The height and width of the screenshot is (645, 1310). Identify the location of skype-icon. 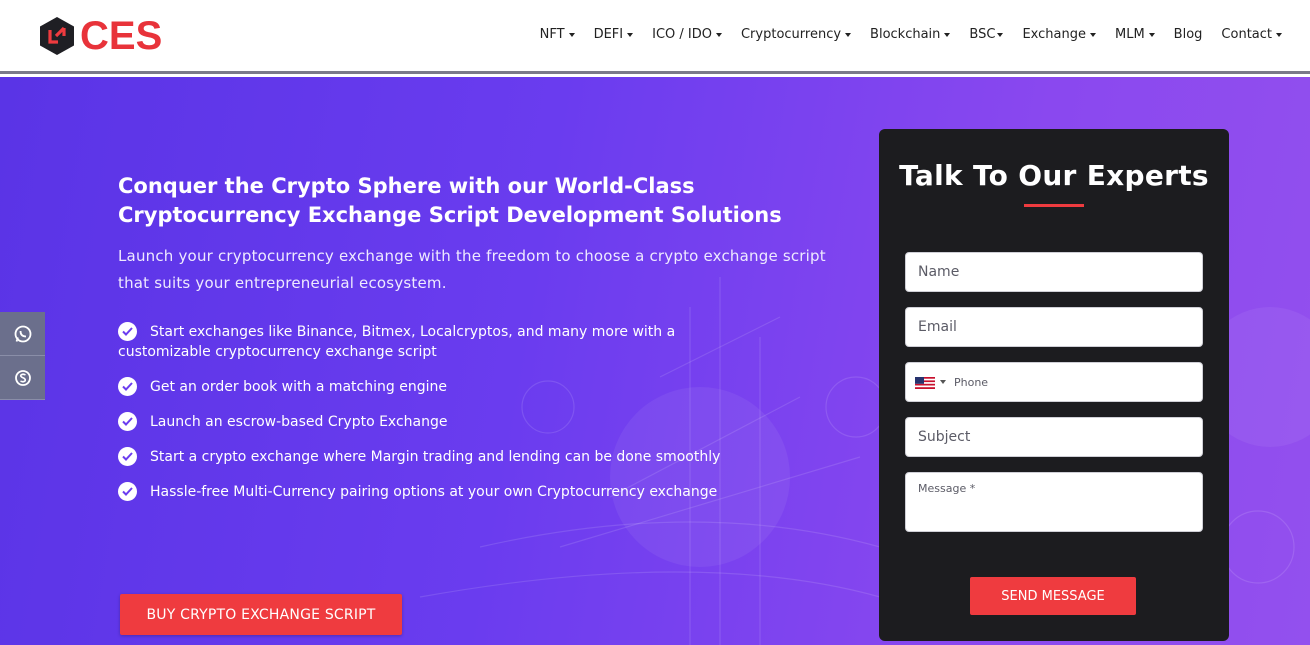
(22, 377).